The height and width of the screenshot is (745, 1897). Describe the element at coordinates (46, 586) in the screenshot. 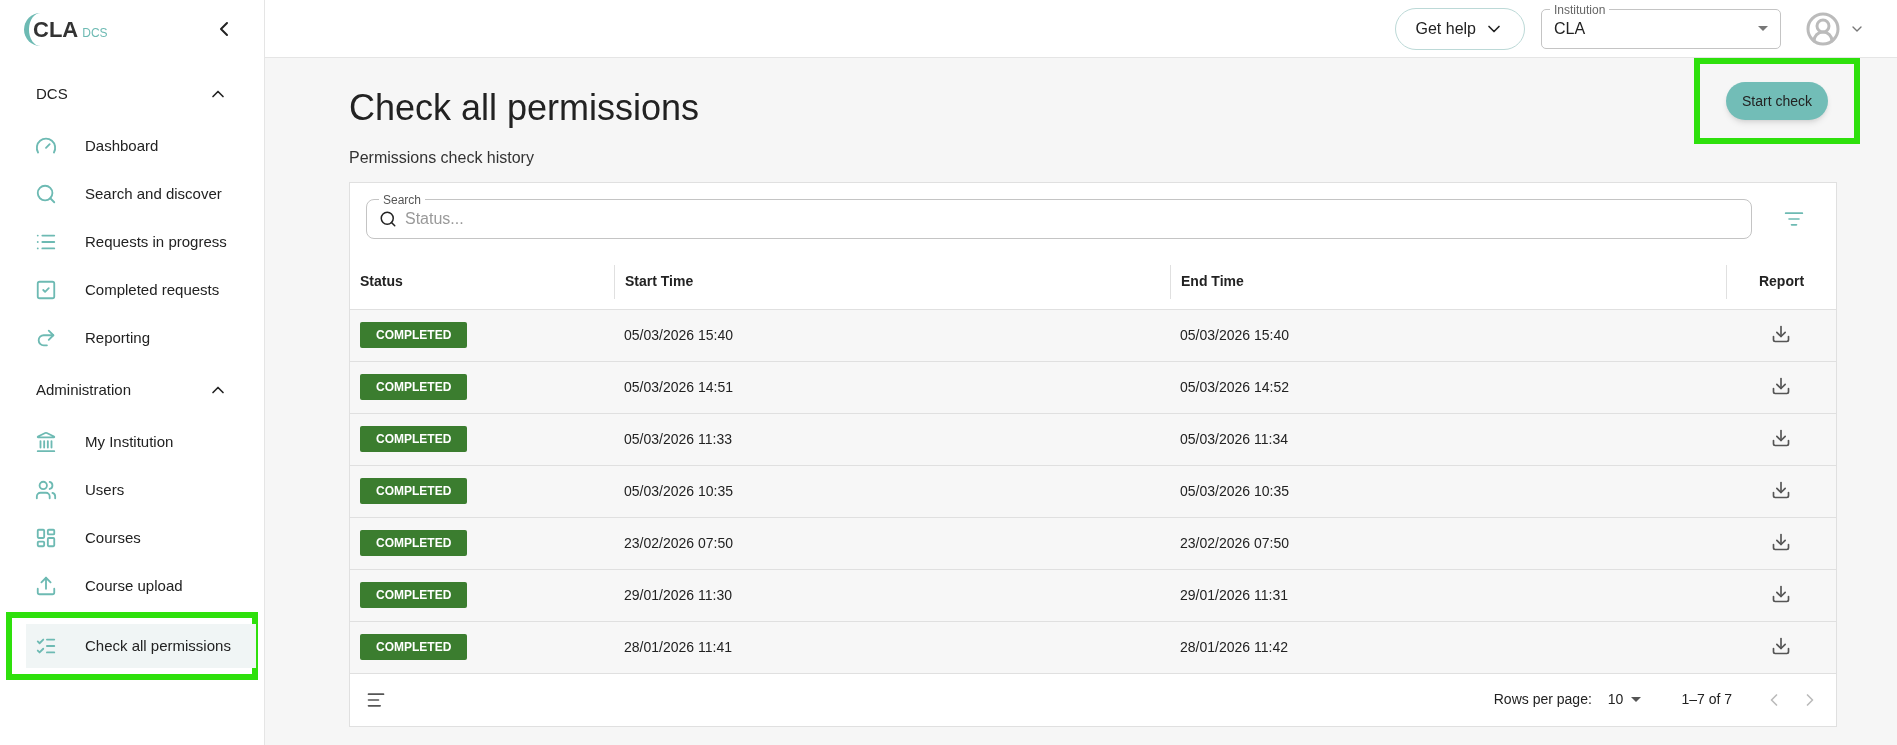

I see `upload-icon` at that location.